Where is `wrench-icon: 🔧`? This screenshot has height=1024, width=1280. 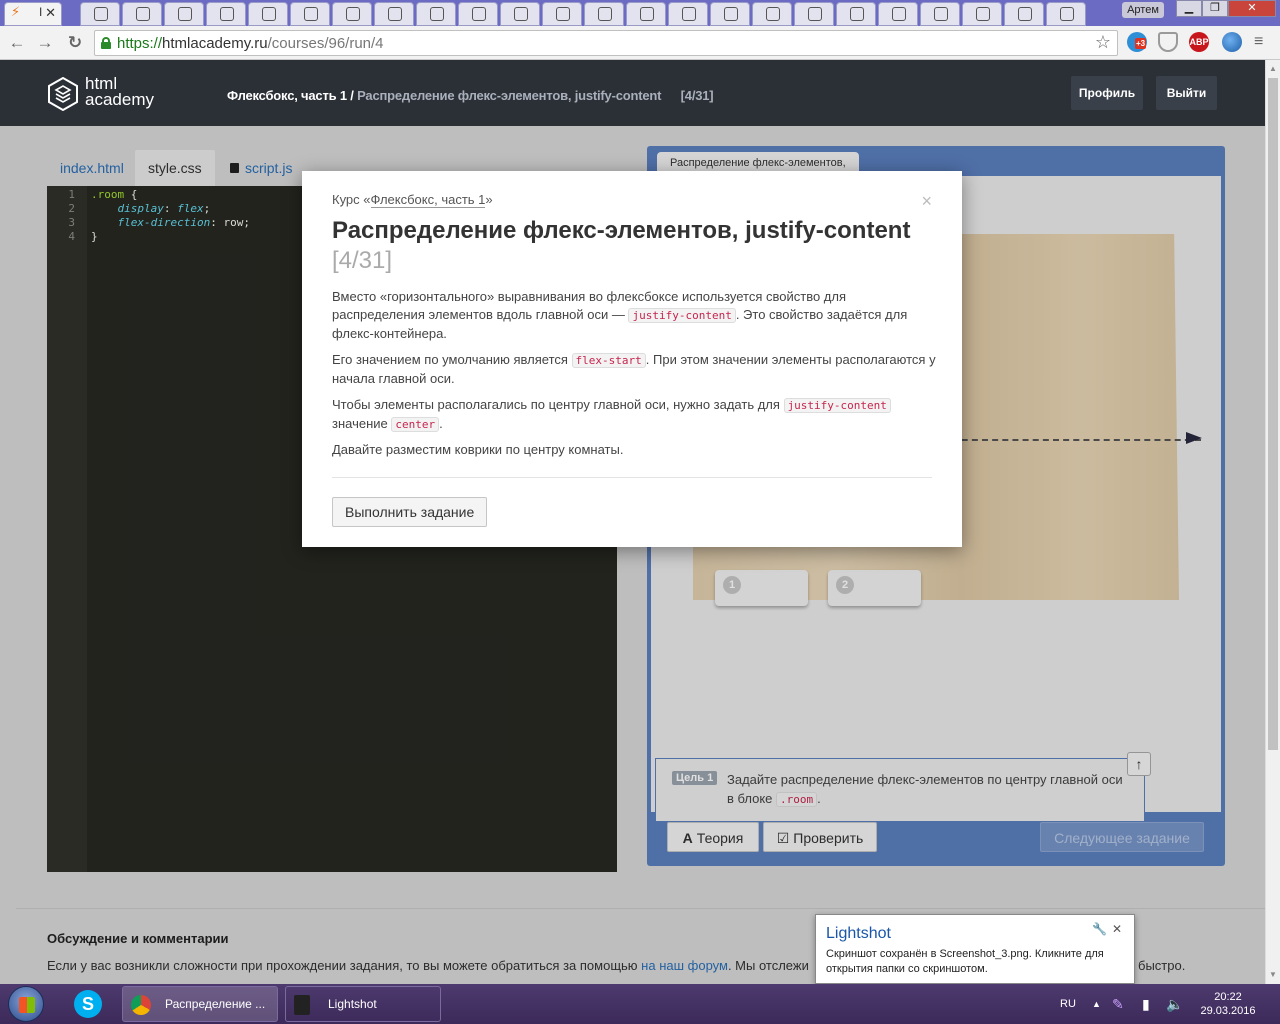
wrench-icon: 🔧 is located at coordinates (1099, 929).